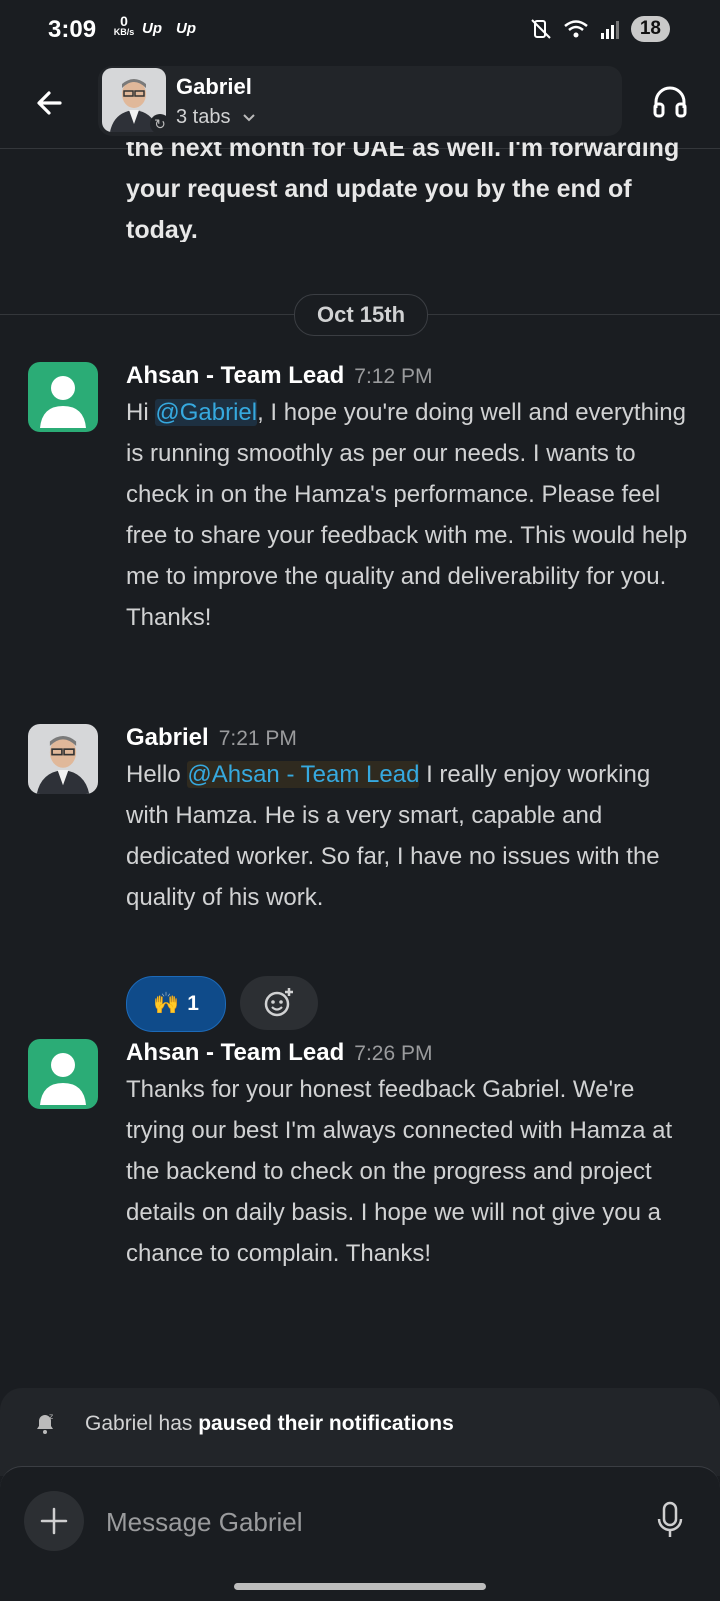 The width and height of the screenshot is (720, 1601). What do you see at coordinates (142, 1423) in the screenshot?
I see `notice-prefix: Gabriel has` at bounding box center [142, 1423].